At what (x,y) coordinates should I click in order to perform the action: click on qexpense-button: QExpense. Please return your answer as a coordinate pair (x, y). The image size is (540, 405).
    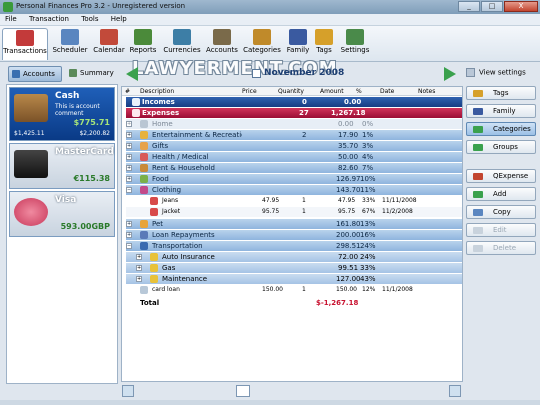
    Looking at the image, I should click on (501, 176).